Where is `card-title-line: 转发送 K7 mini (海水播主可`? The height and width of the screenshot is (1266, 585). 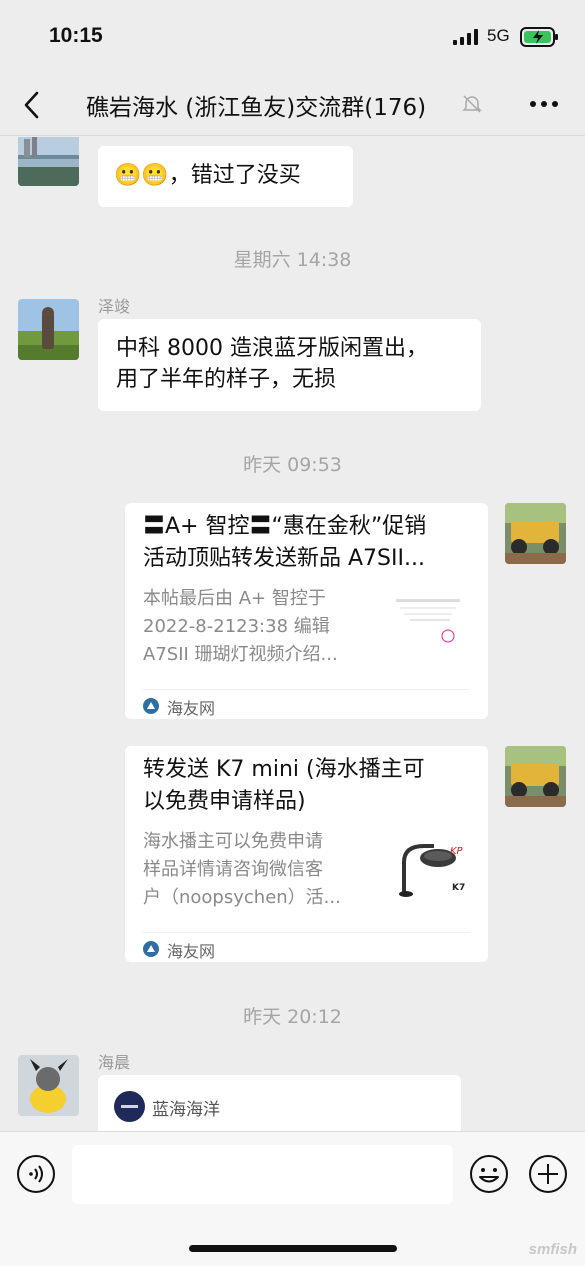 card-title-line: 转发送 K7 mini (海水播主可 is located at coordinates (284, 769).